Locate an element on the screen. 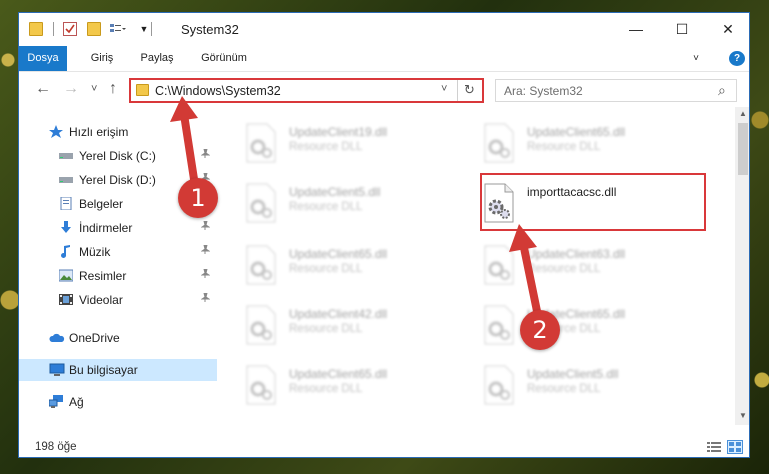  pictures-icon is located at coordinates (66, 275).